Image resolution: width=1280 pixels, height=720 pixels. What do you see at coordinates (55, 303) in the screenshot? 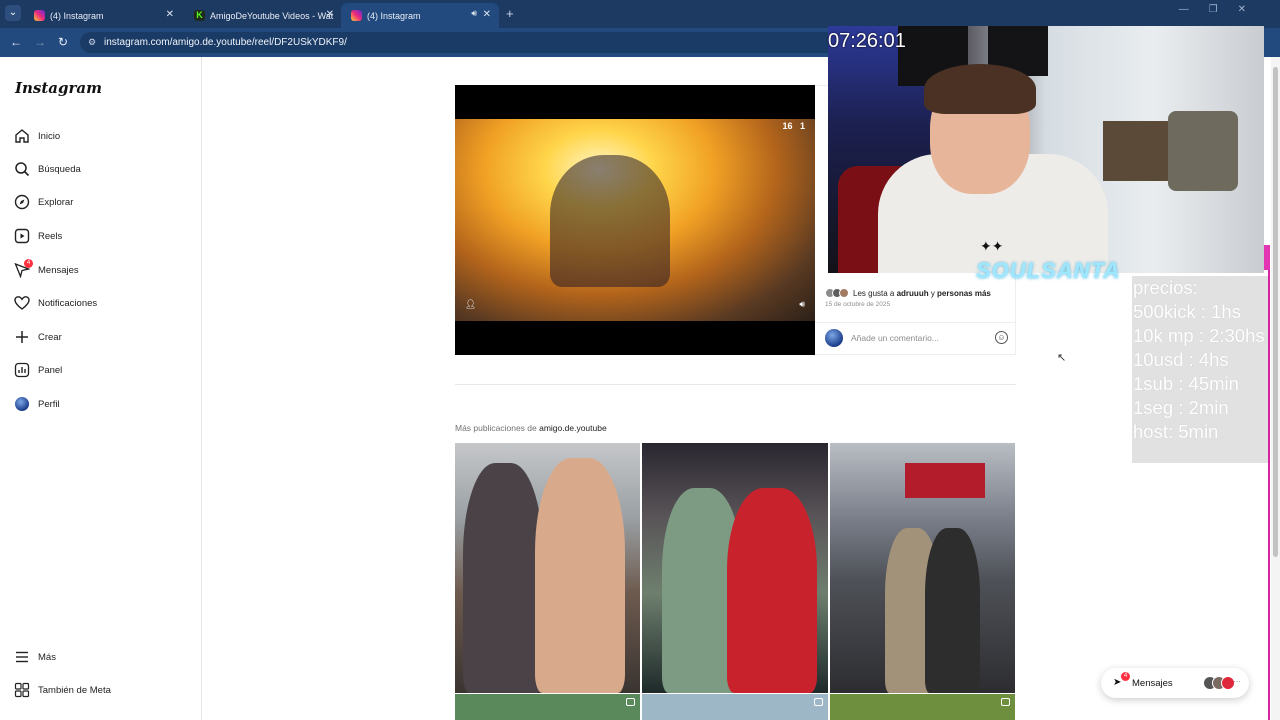
I see `sidebar-item-notificaciones: Notificaciones` at bounding box center [55, 303].